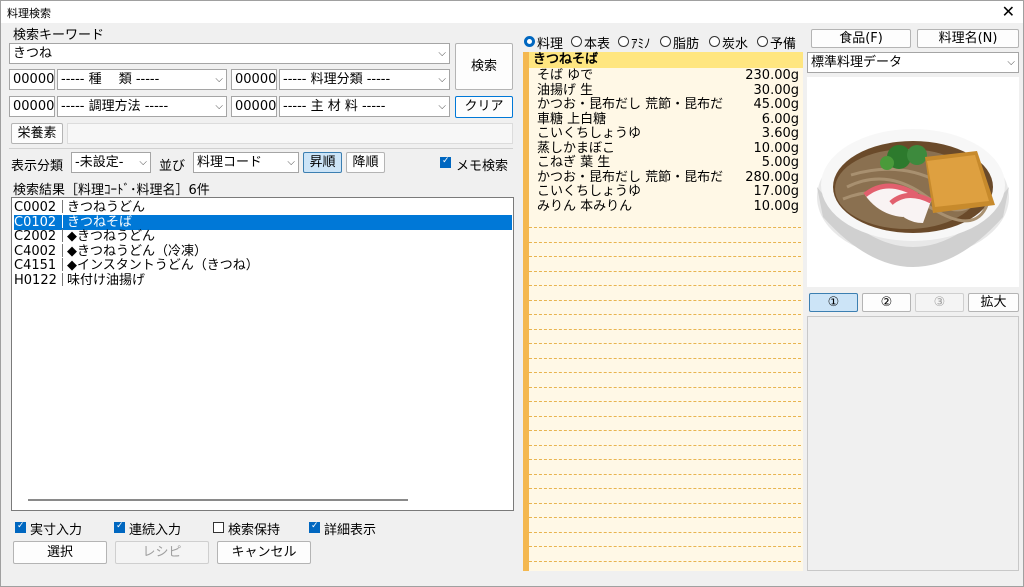 This screenshot has width=1024, height=587. What do you see at coordinates (322, 162) in the screenshot?
I see `ascending-button: 昇順` at bounding box center [322, 162].